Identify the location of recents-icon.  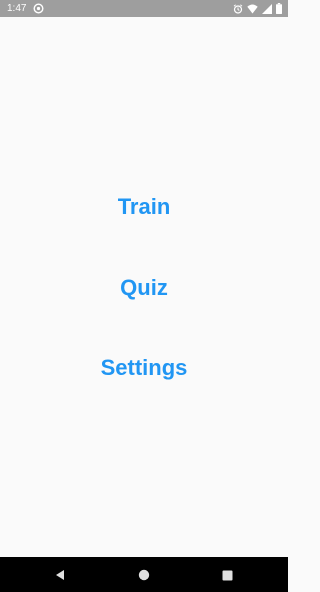
(227, 575).